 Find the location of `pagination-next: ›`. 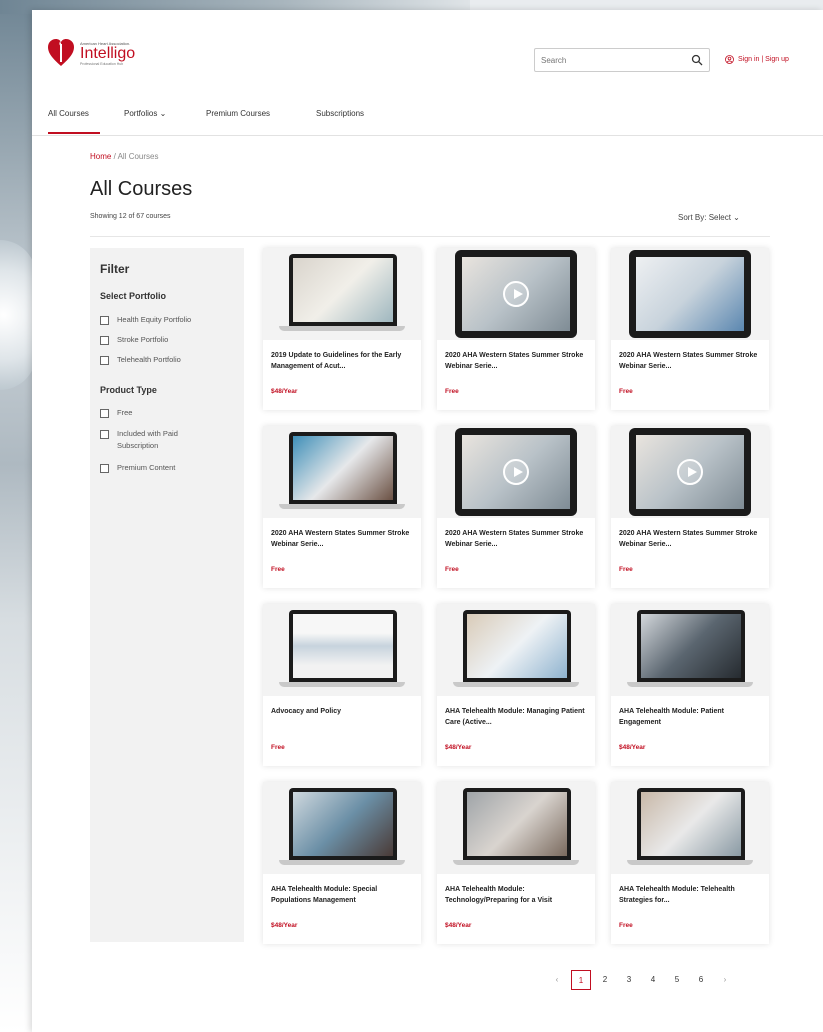

pagination-next: › is located at coordinates (725, 980).